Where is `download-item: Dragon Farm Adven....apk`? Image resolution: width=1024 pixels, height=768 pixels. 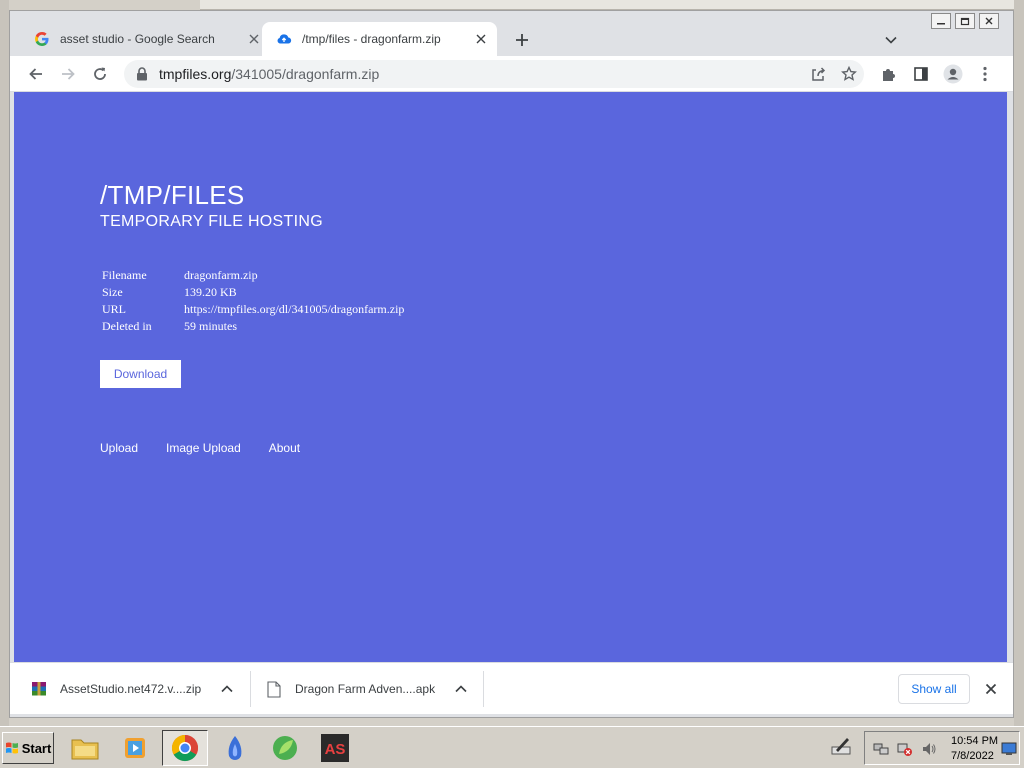
download-item: Dragon Farm Adven....apk is located at coordinates (375, 689).